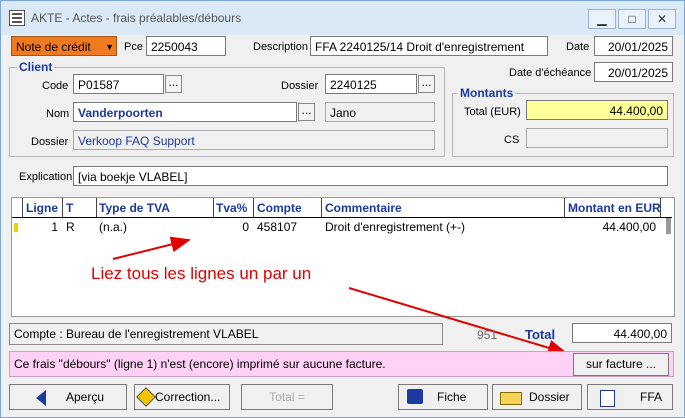 The width and height of the screenshot is (685, 418). Describe the element at coordinates (41, 398) in the screenshot. I see `arrow-left-icon` at that location.